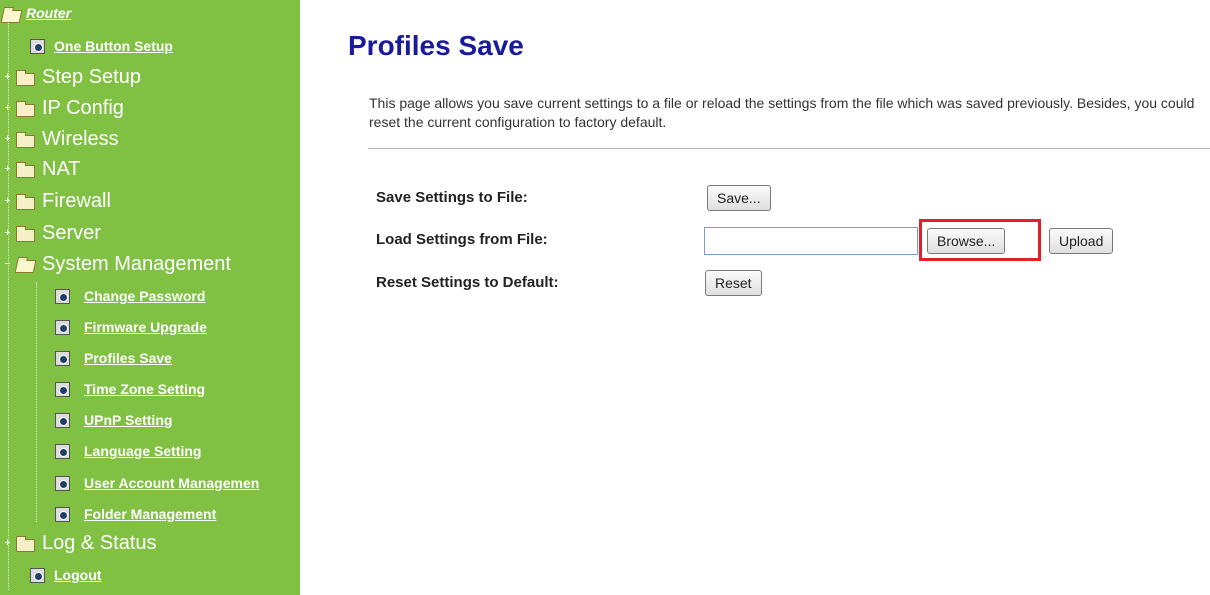 The height and width of the screenshot is (595, 1210). Describe the element at coordinates (128, 358) in the screenshot. I see `link-label: Profiles Save` at that location.